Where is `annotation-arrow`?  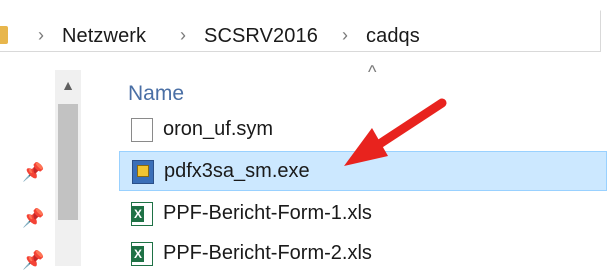 annotation-arrow is located at coordinates (395, 132).